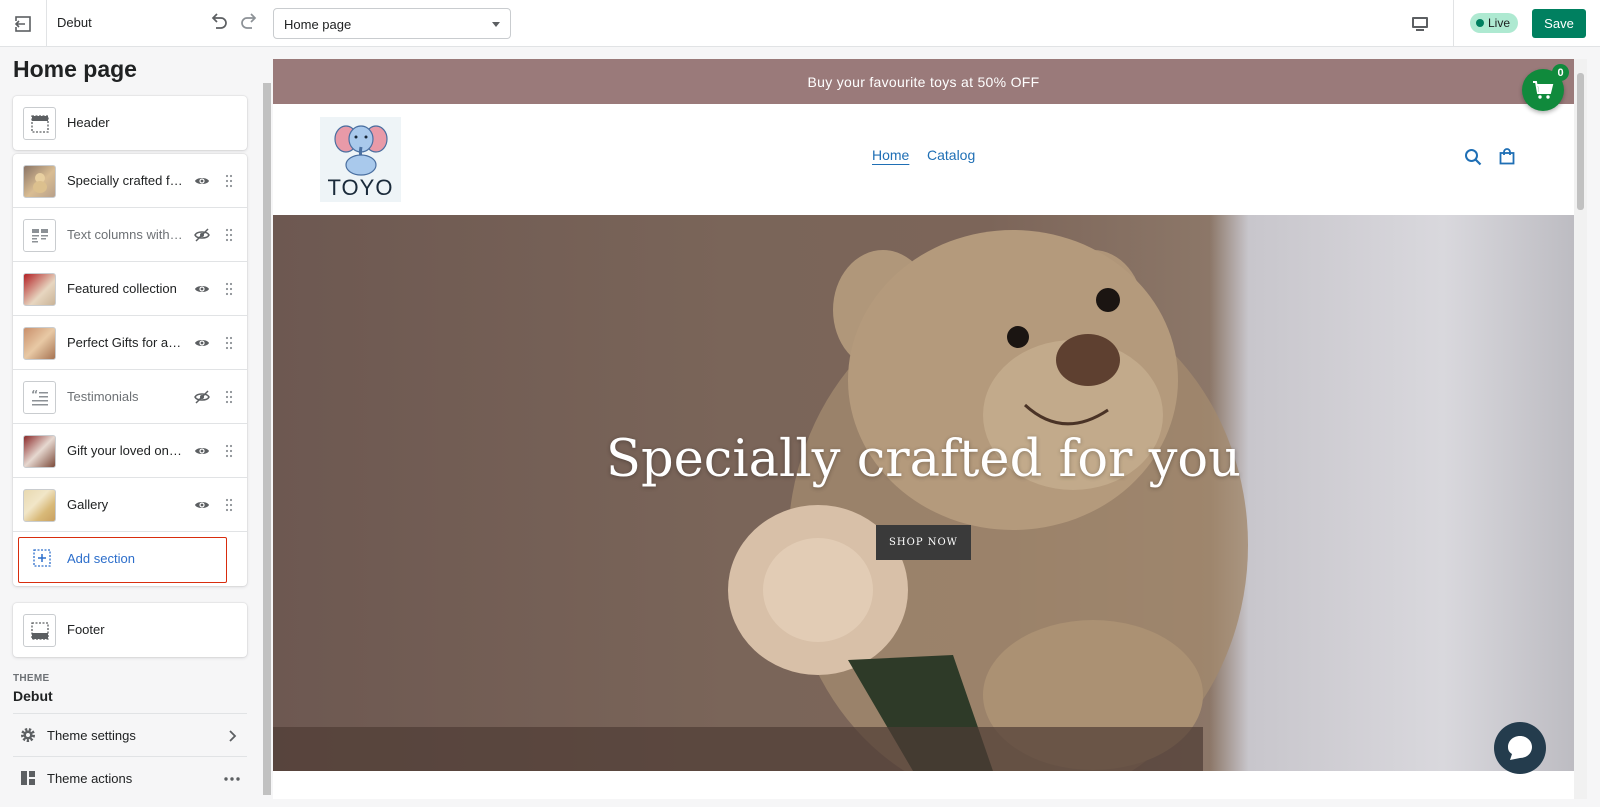  What do you see at coordinates (33, 696) in the screenshot?
I see `theme-current-name: Debut` at bounding box center [33, 696].